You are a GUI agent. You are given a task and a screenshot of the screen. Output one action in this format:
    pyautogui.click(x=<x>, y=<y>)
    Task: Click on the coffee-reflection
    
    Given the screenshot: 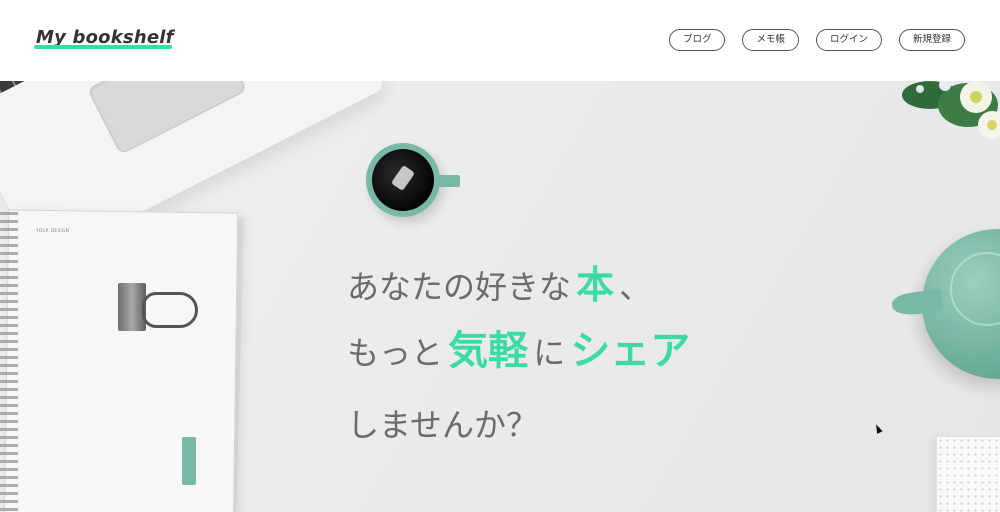 What is the action you would take?
    pyautogui.click(x=403, y=178)
    